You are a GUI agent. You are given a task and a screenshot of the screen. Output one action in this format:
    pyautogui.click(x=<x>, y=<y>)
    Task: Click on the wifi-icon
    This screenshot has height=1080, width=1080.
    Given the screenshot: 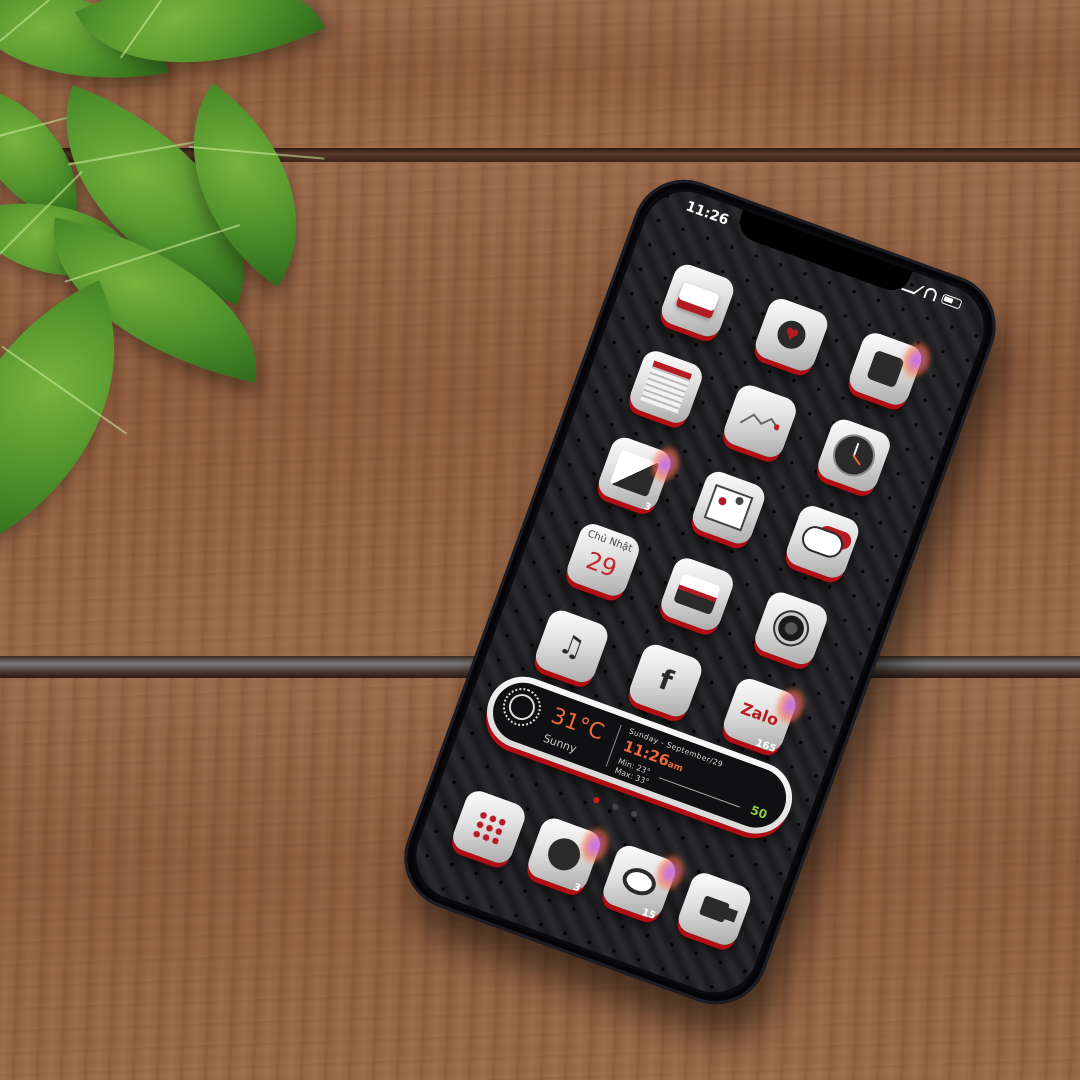 What is the action you would take?
    pyautogui.click(x=931, y=294)
    